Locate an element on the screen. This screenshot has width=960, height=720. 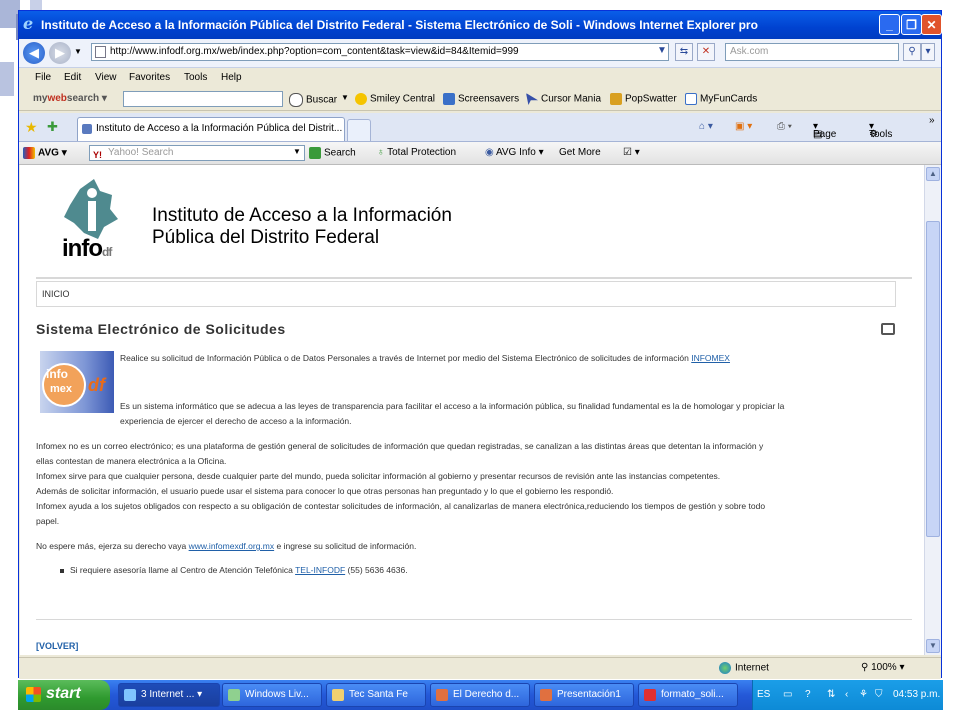
yahoo-search-input: Y! Yahoo! Search is located at coordinates (197, 153).